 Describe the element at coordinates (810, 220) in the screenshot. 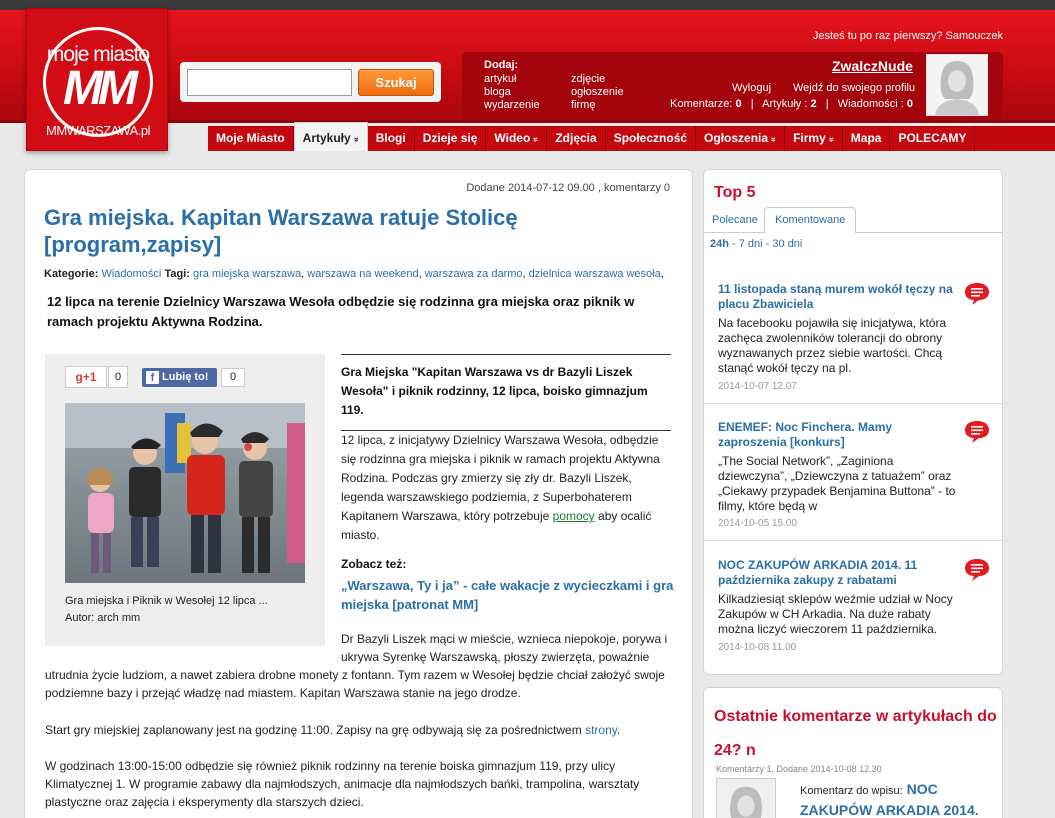

I see `tab-commented: Komentowane` at that location.